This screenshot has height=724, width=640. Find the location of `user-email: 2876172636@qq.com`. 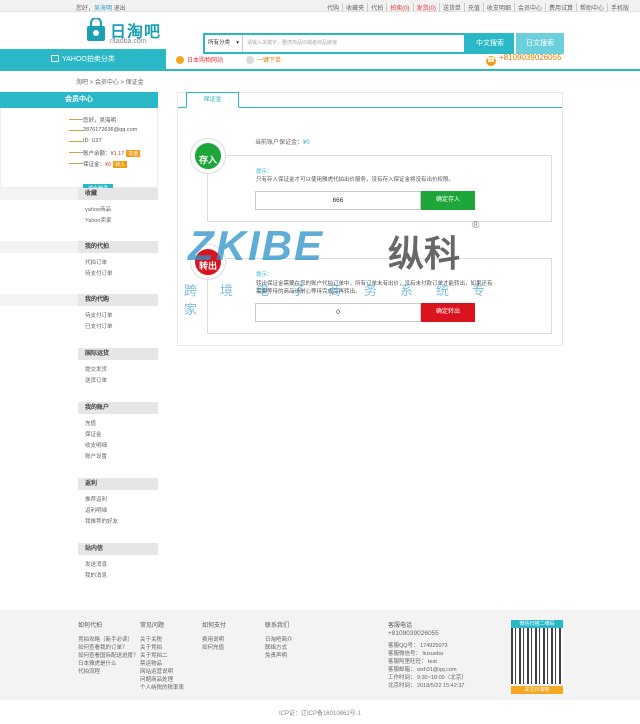

user-email: 2876172636@qq.com is located at coordinates (110, 130).